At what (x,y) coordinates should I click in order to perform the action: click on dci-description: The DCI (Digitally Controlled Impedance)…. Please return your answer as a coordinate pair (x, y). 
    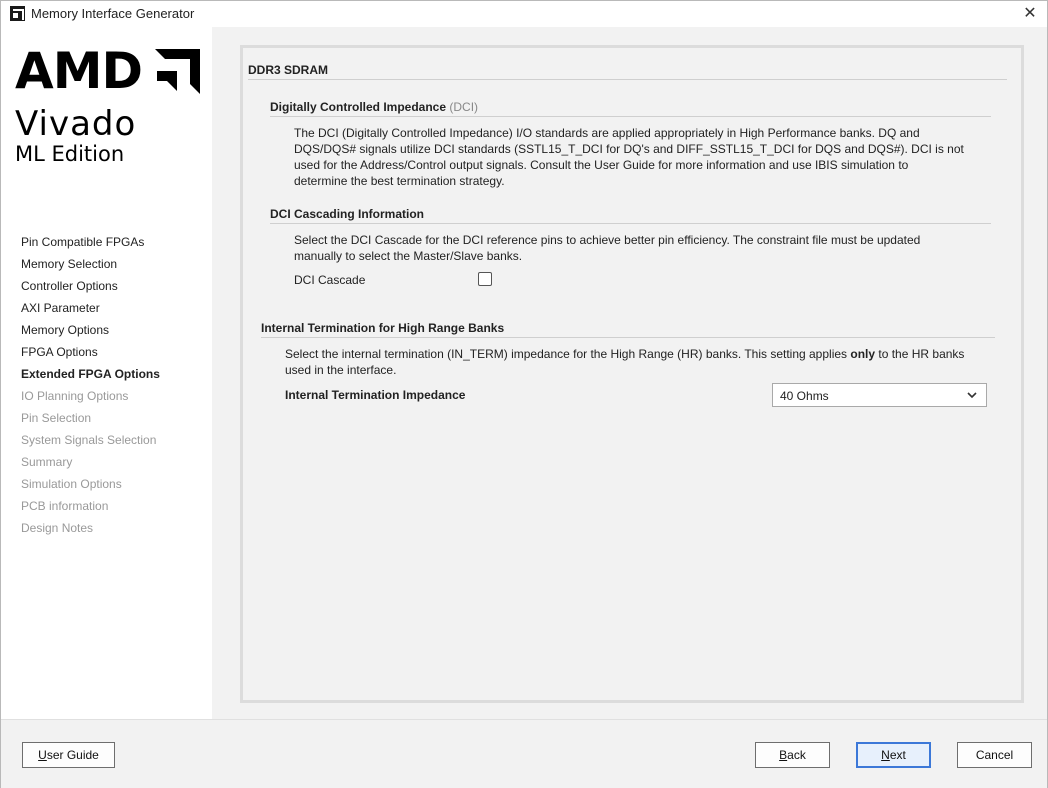
    Looking at the image, I should click on (629, 157).